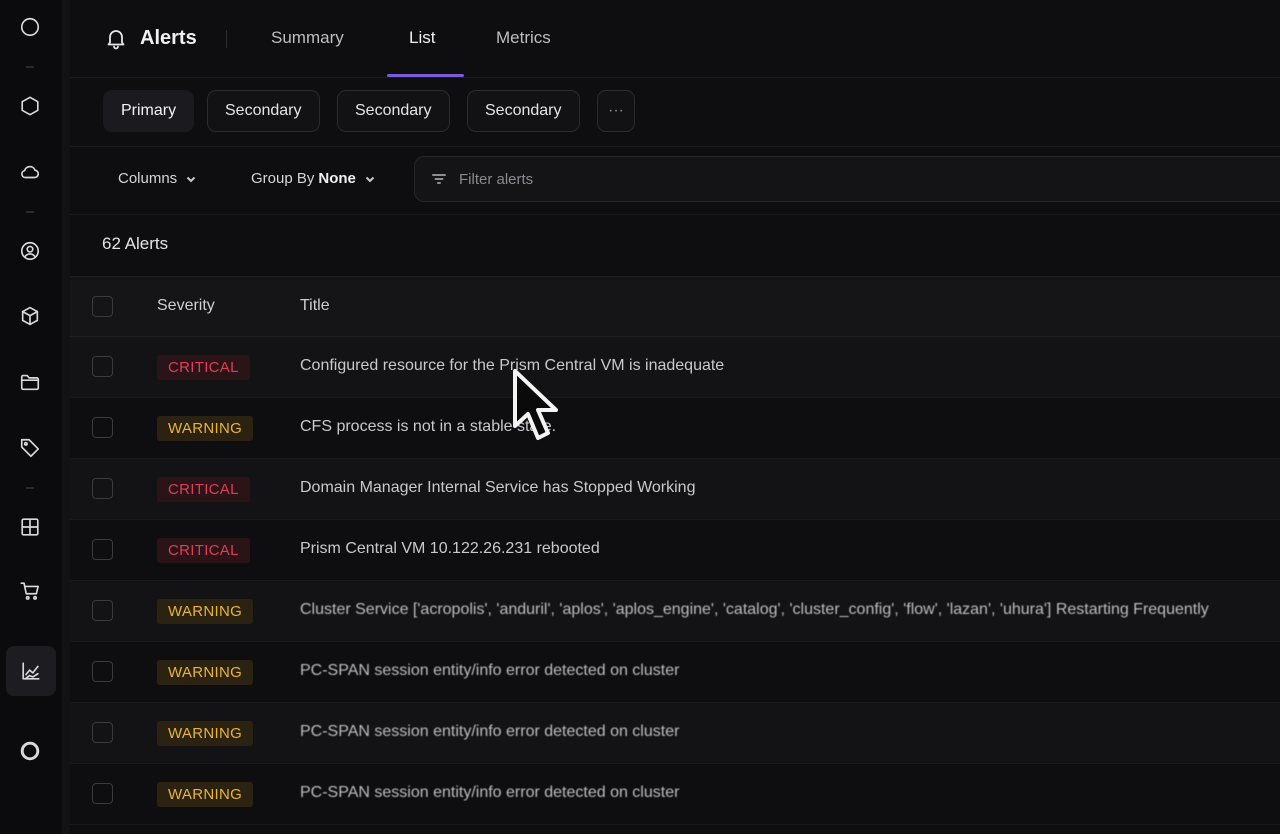 The image size is (1280, 834). Describe the element at coordinates (30, 751) in the screenshot. I see `ring-icon` at that location.